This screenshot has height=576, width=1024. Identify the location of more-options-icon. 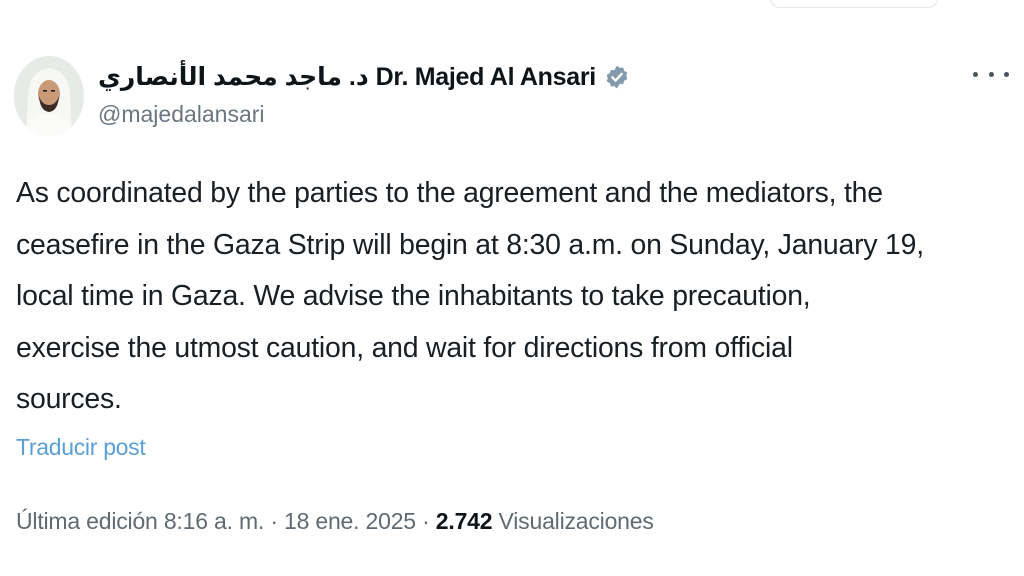
(991, 74).